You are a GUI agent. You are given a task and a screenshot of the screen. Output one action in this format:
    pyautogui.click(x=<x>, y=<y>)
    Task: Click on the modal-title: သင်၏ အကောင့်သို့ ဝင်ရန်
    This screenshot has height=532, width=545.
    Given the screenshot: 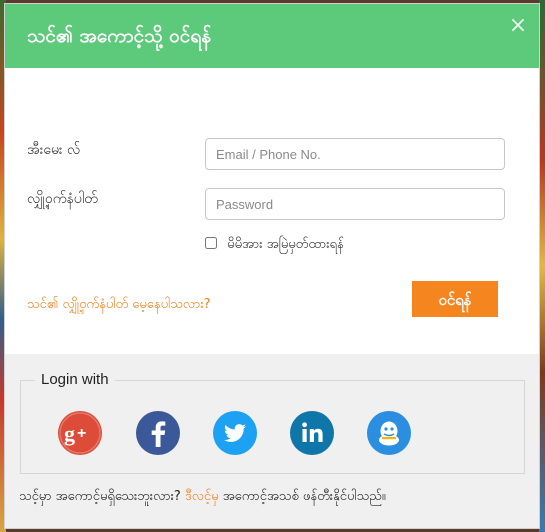 What is the action you would take?
    pyautogui.click(x=119, y=36)
    